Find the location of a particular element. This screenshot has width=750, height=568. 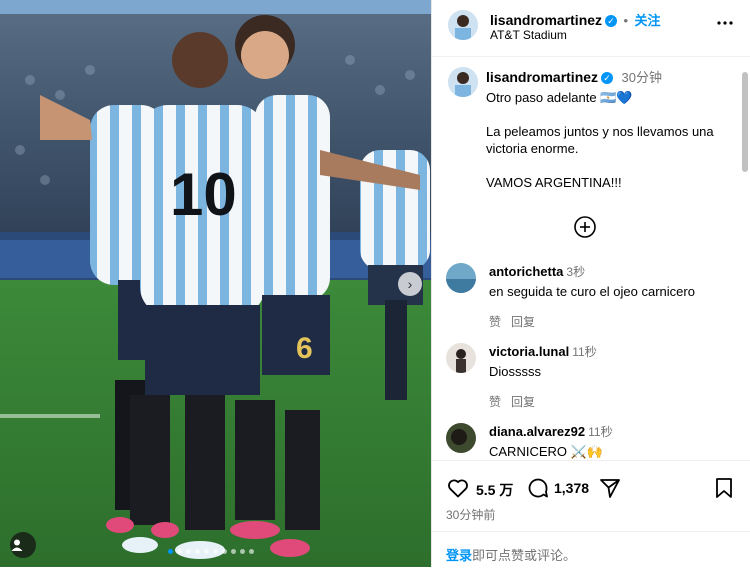

comment-bubble-icon is located at coordinates (538, 488).